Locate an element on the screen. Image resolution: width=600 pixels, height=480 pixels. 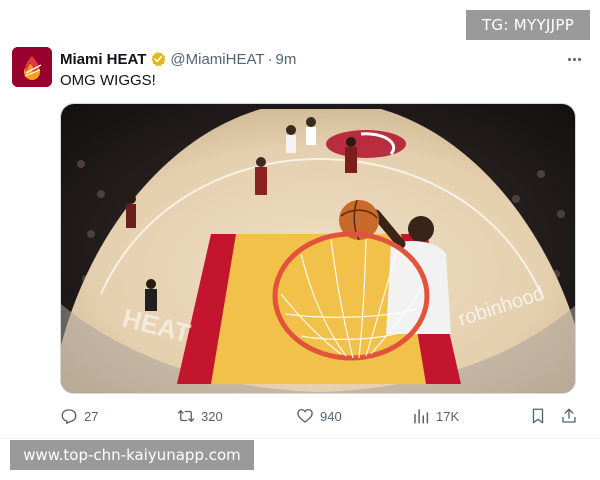
like-button: 940 is located at coordinates (319, 416).